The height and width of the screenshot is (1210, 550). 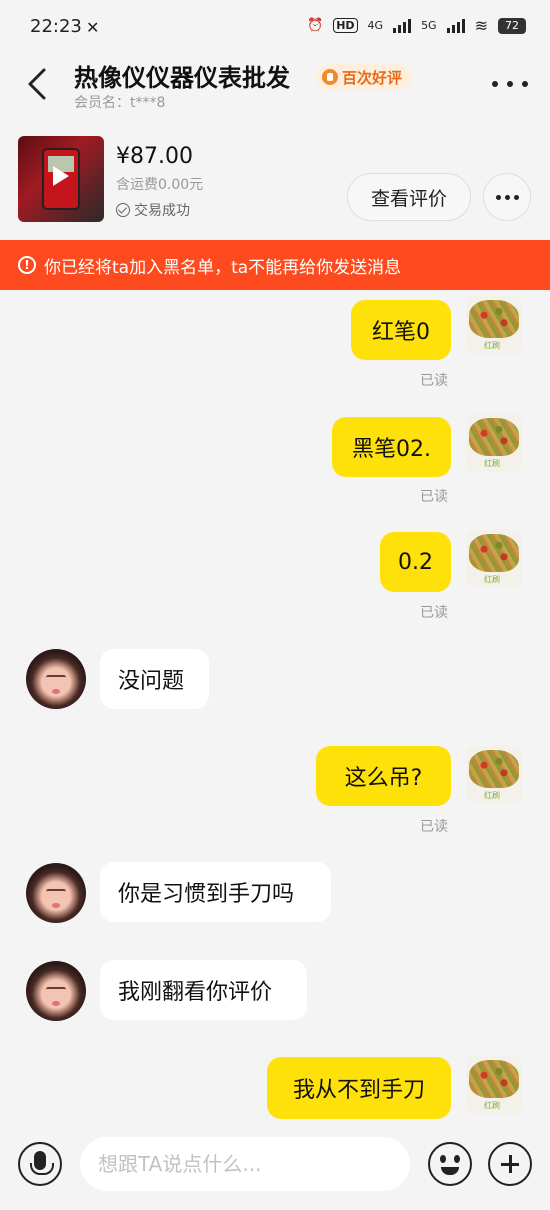 I want to click on network-4g: 4G, so click(x=375, y=25).